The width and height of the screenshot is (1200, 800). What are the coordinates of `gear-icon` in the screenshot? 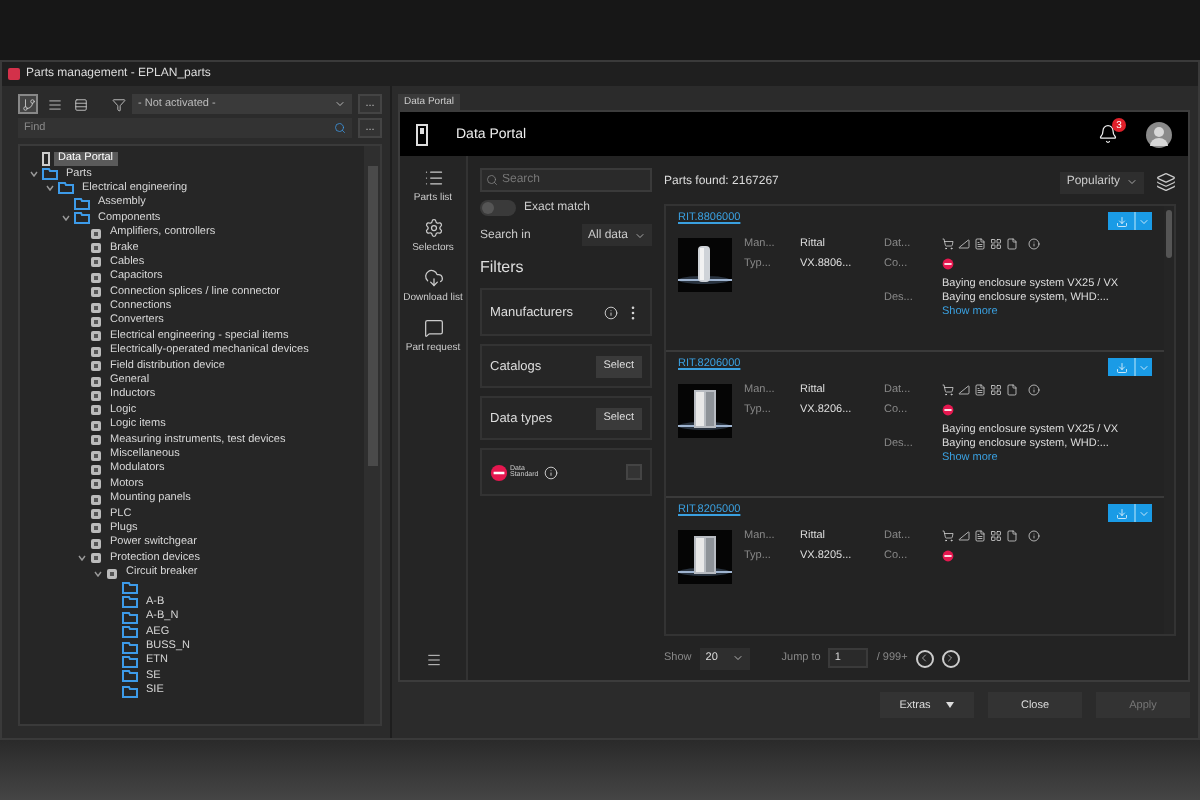 It's located at (433, 228).